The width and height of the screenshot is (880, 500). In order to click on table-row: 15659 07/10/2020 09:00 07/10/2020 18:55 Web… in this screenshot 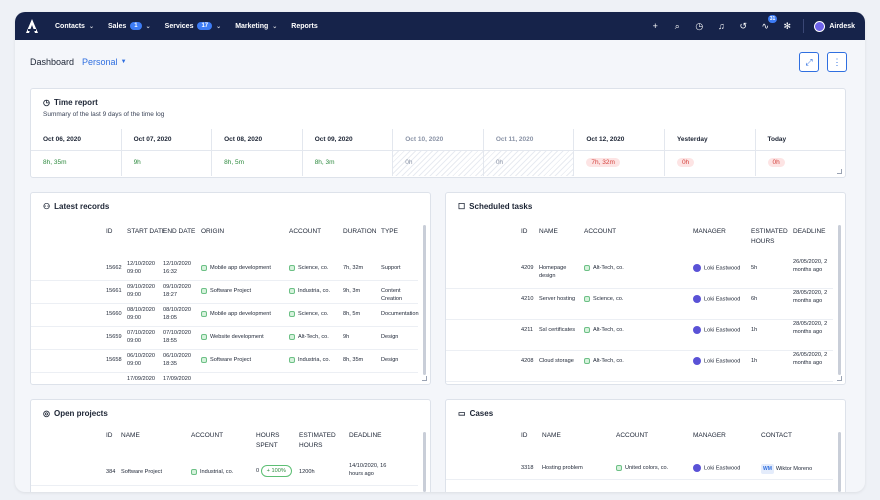, I will do `click(224, 338)`.